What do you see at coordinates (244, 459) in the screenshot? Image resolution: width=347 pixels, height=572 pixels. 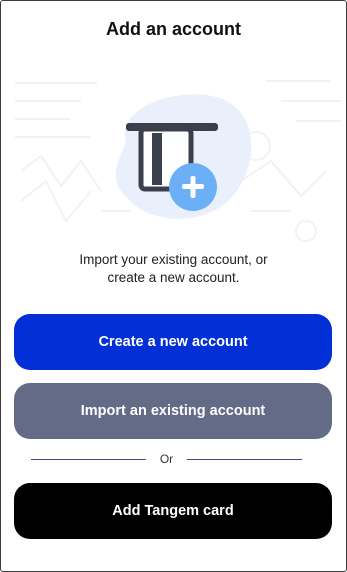 I see `divider-line-right` at bounding box center [244, 459].